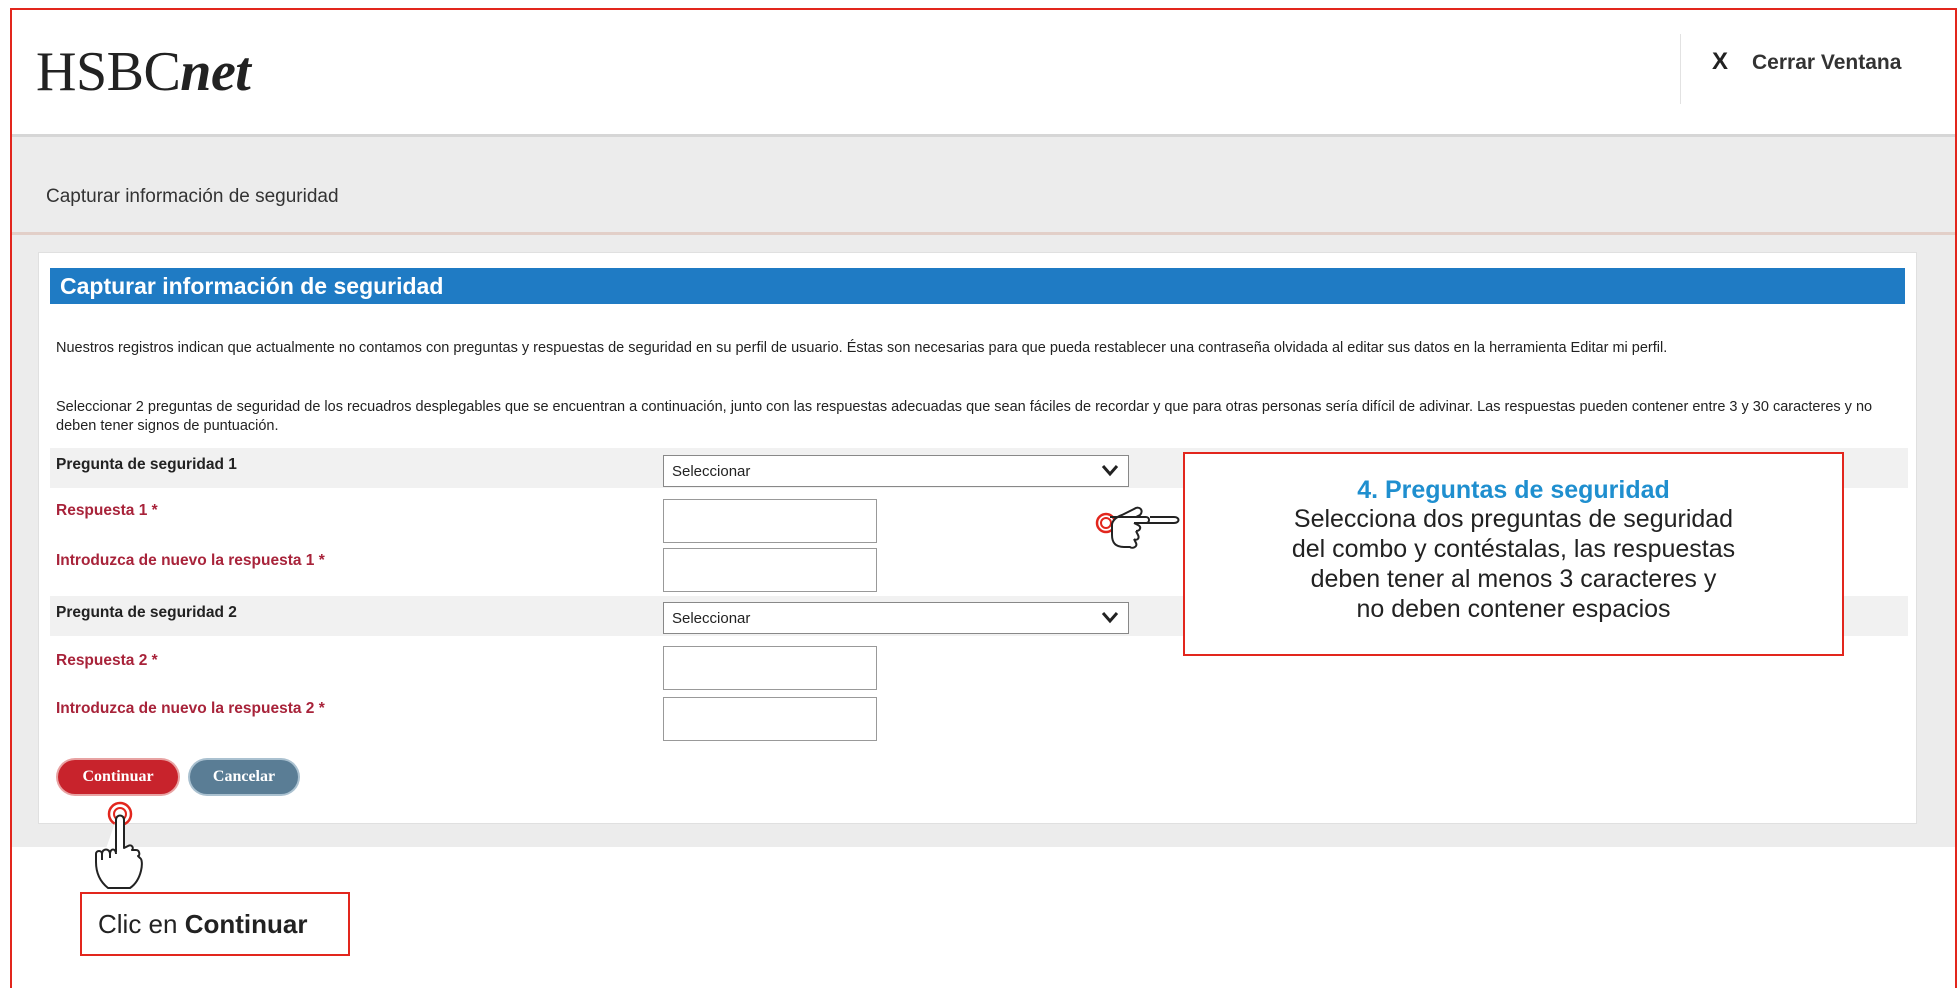 The width and height of the screenshot is (1957, 988). Describe the element at coordinates (770, 668) in the screenshot. I see `answer-2-input` at that location.